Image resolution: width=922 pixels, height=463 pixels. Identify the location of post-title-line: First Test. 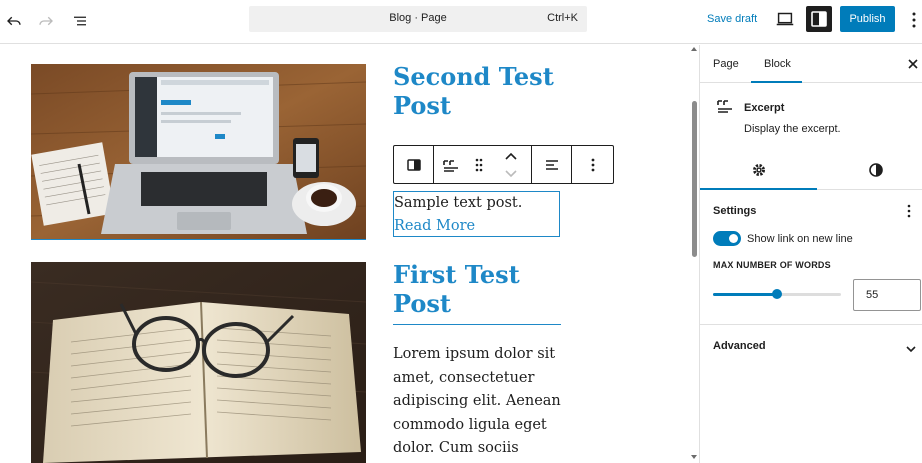
(456, 274).